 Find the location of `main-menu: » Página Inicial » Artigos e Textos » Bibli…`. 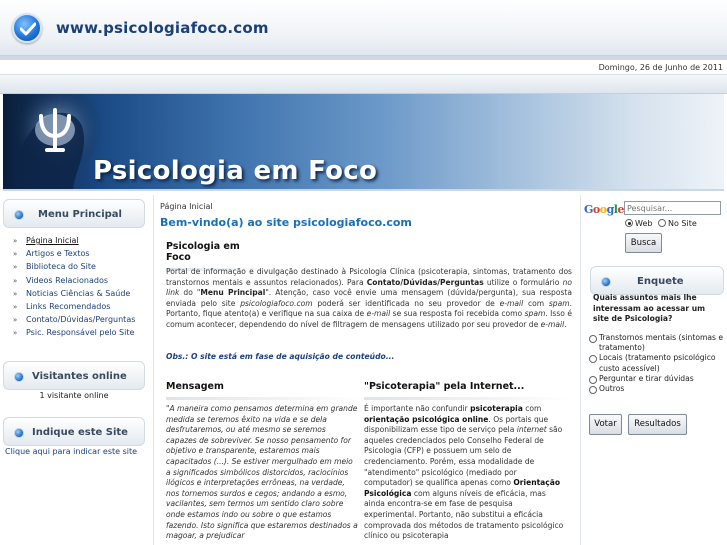

main-menu: » Página Inicial » Artigos e Textos » Bibli… is located at coordinates (74, 289).